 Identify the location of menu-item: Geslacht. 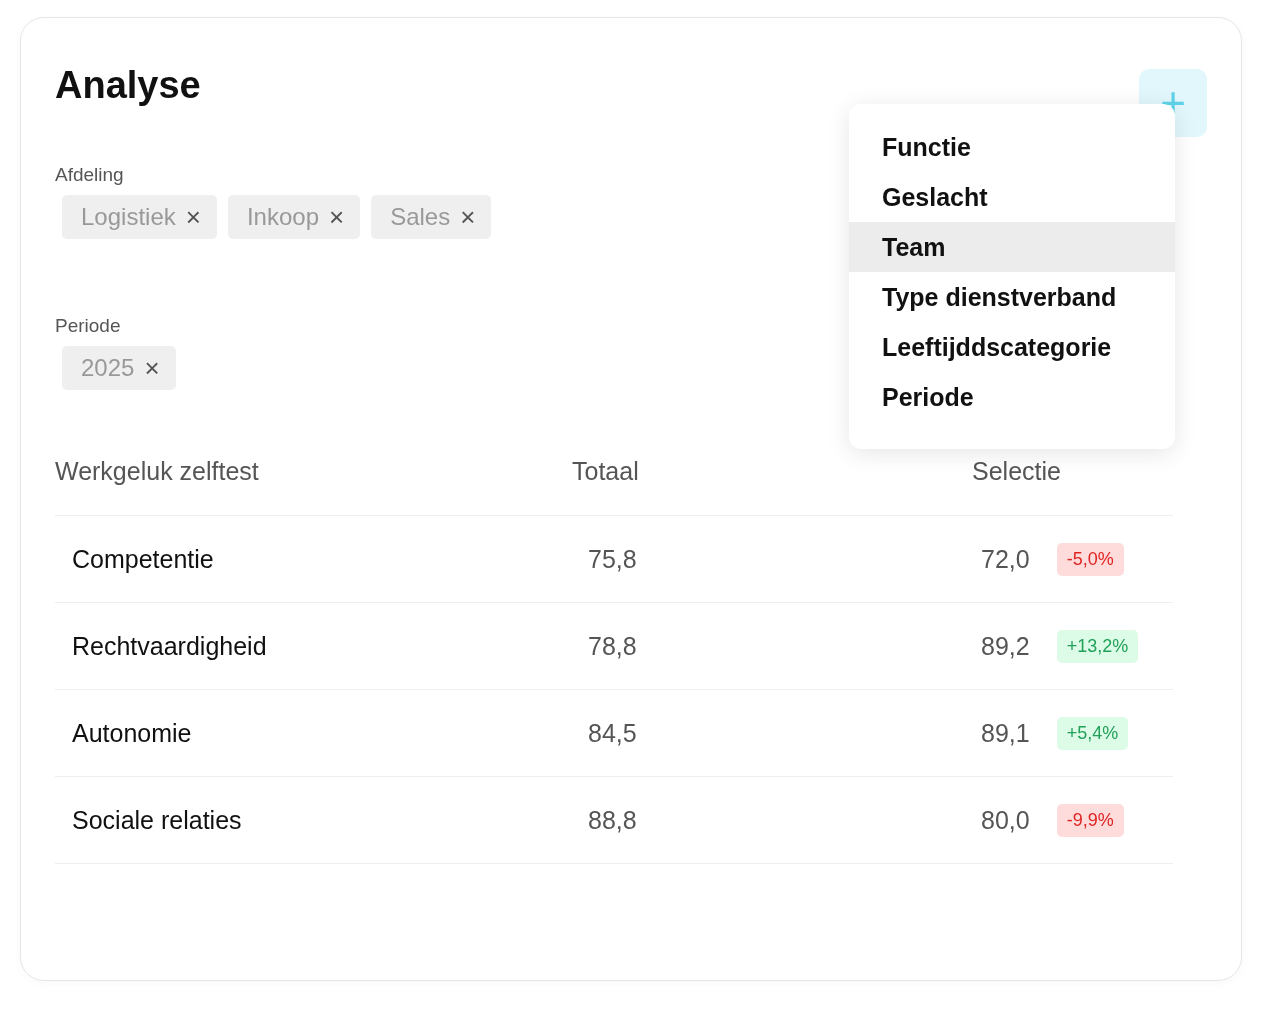
(1012, 197).